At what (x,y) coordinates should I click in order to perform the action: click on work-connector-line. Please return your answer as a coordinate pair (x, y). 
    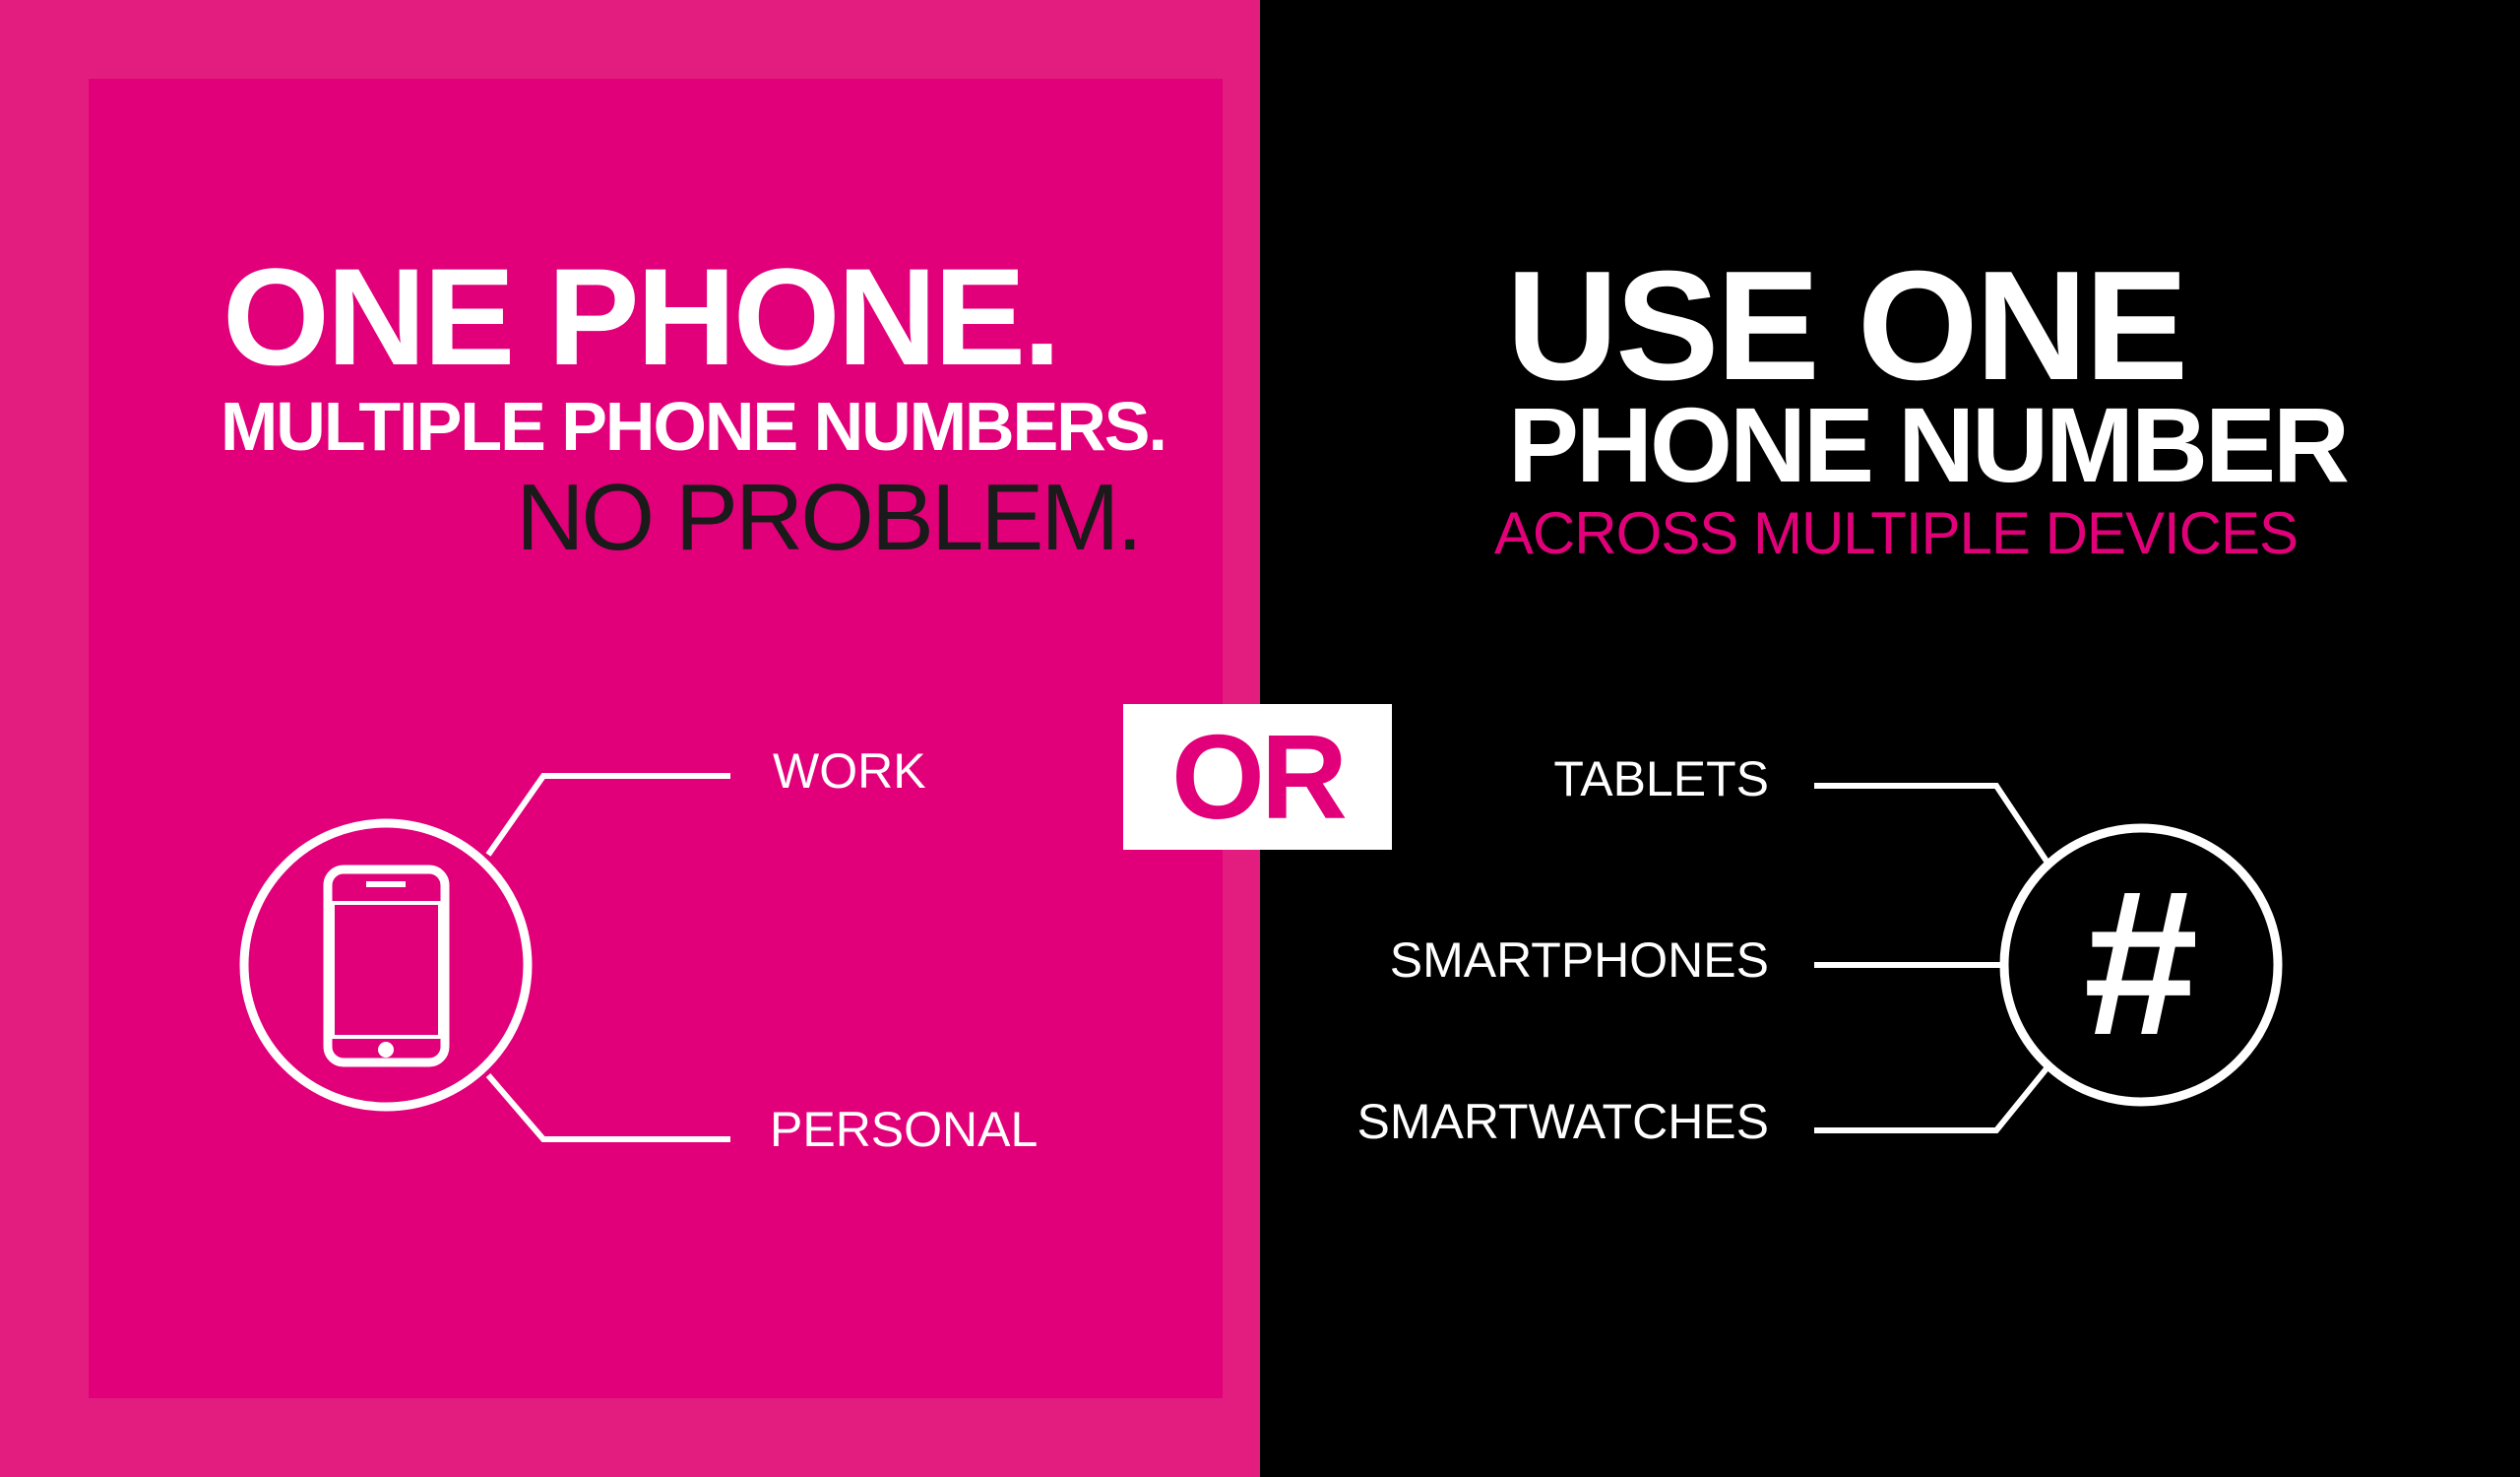
    Looking at the image, I should click on (607, 815).